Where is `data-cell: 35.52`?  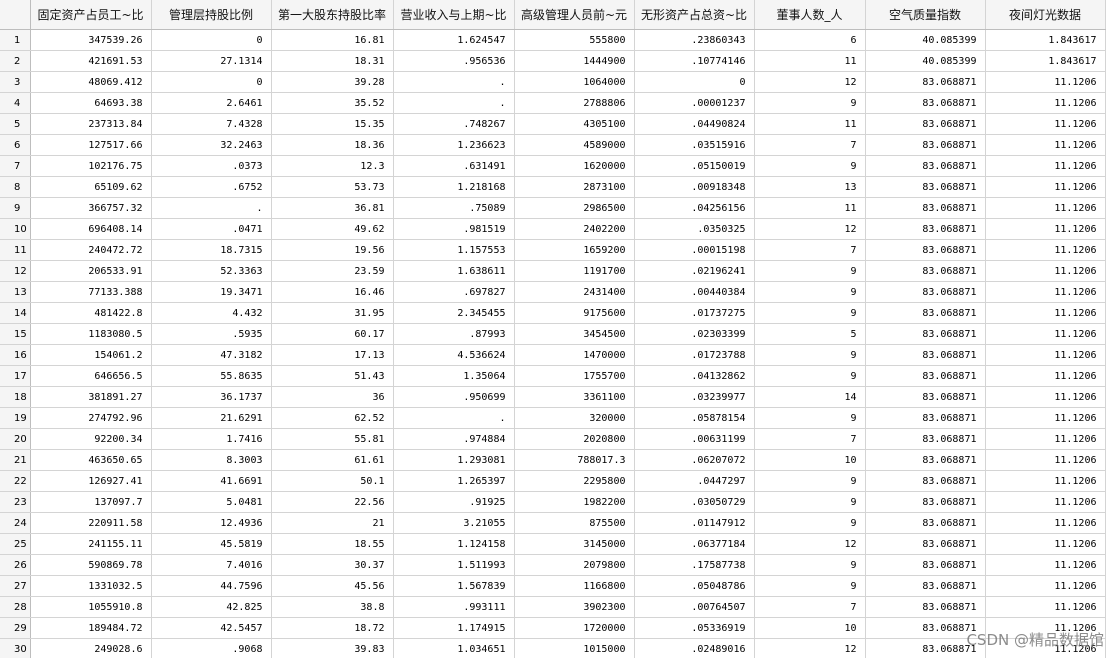 data-cell: 35.52 is located at coordinates (332, 103).